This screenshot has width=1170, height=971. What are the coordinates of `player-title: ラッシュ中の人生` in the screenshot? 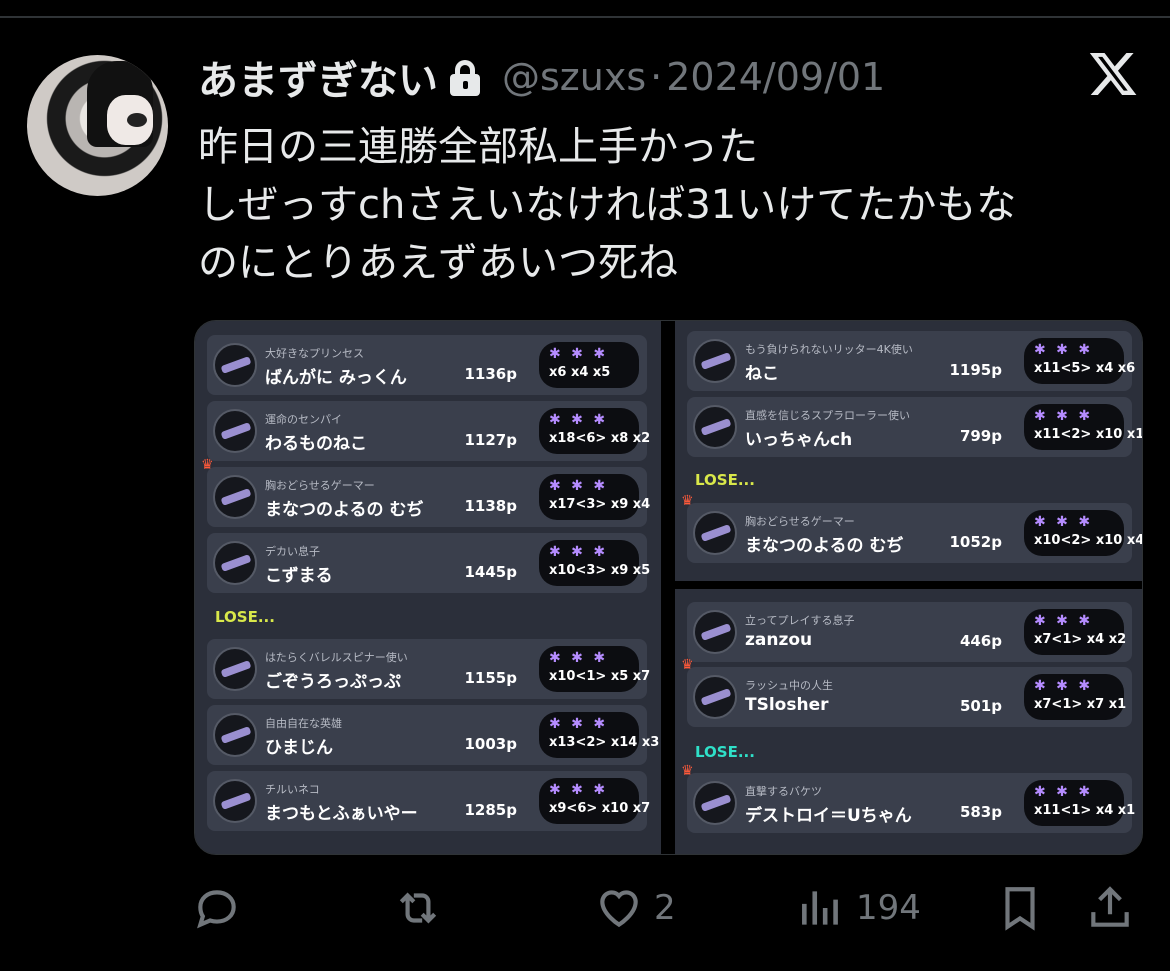 It's located at (789, 685).